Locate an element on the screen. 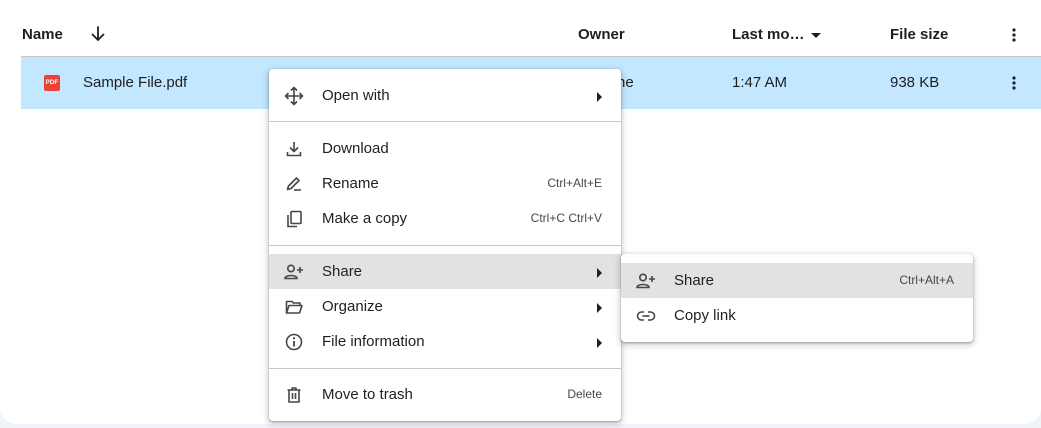 The image size is (1041, 428). file-list-header: Name Owner Last mo… File size is located at coordinates (531, 35).